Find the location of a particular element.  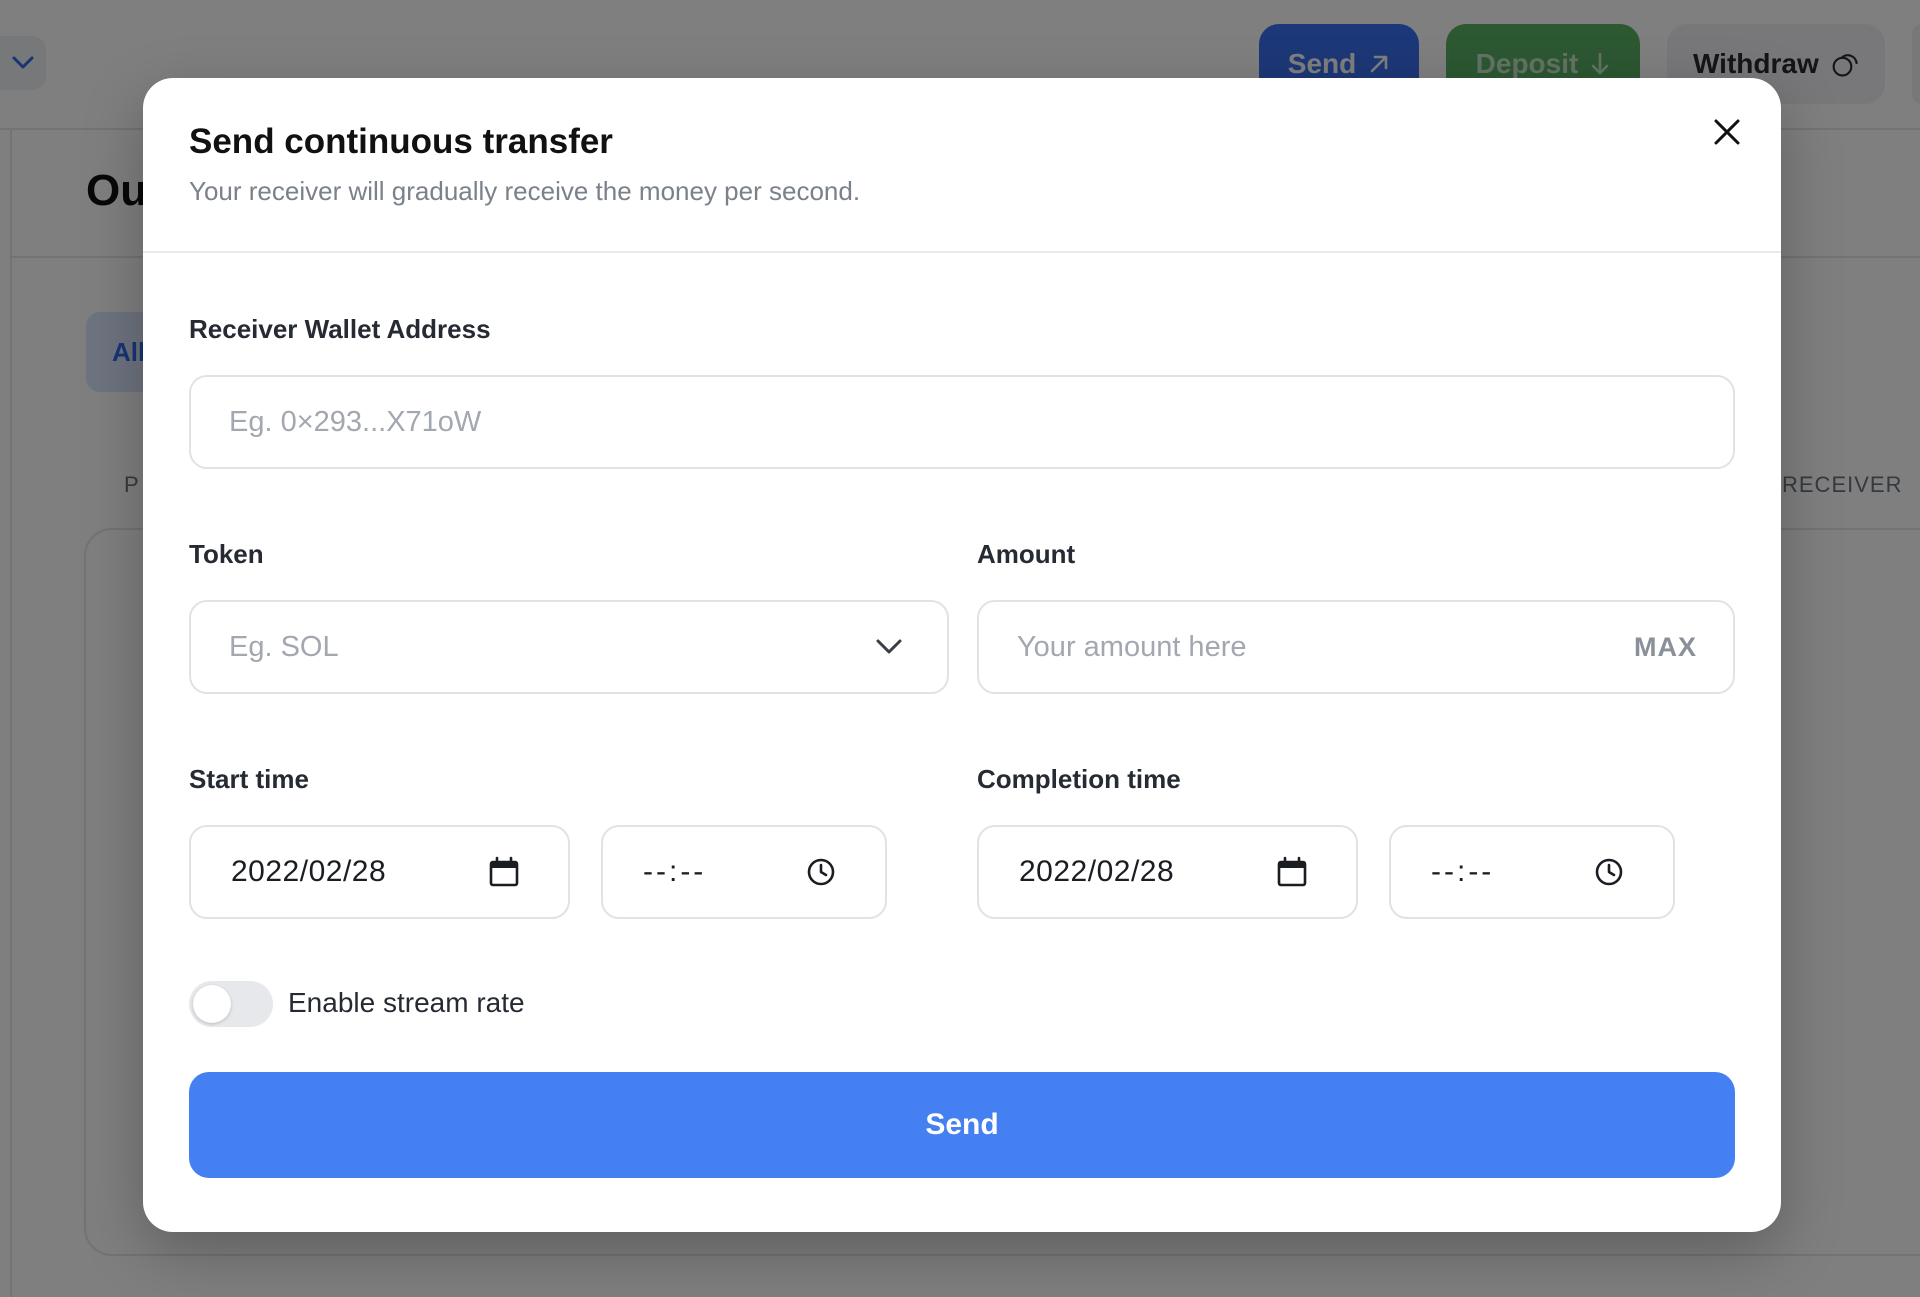

close-button is located at coordinates (1727, 132).